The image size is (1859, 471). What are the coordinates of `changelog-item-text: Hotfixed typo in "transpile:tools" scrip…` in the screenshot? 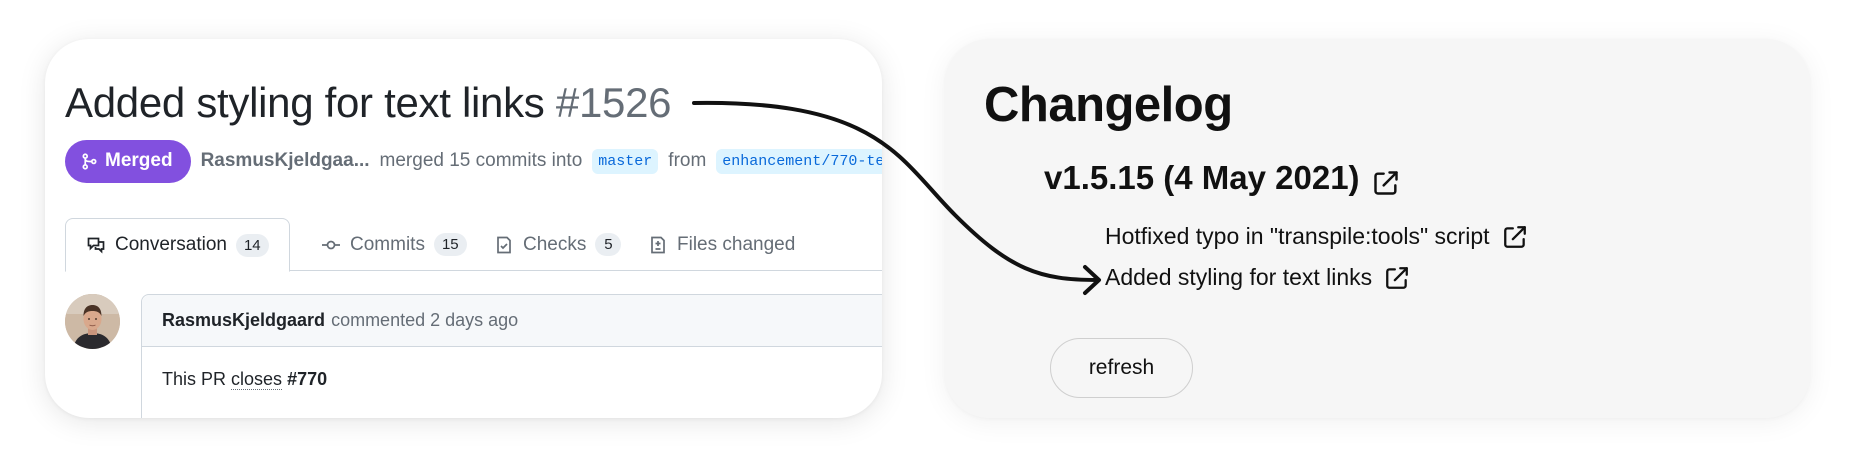 It's located at (1297, 236).